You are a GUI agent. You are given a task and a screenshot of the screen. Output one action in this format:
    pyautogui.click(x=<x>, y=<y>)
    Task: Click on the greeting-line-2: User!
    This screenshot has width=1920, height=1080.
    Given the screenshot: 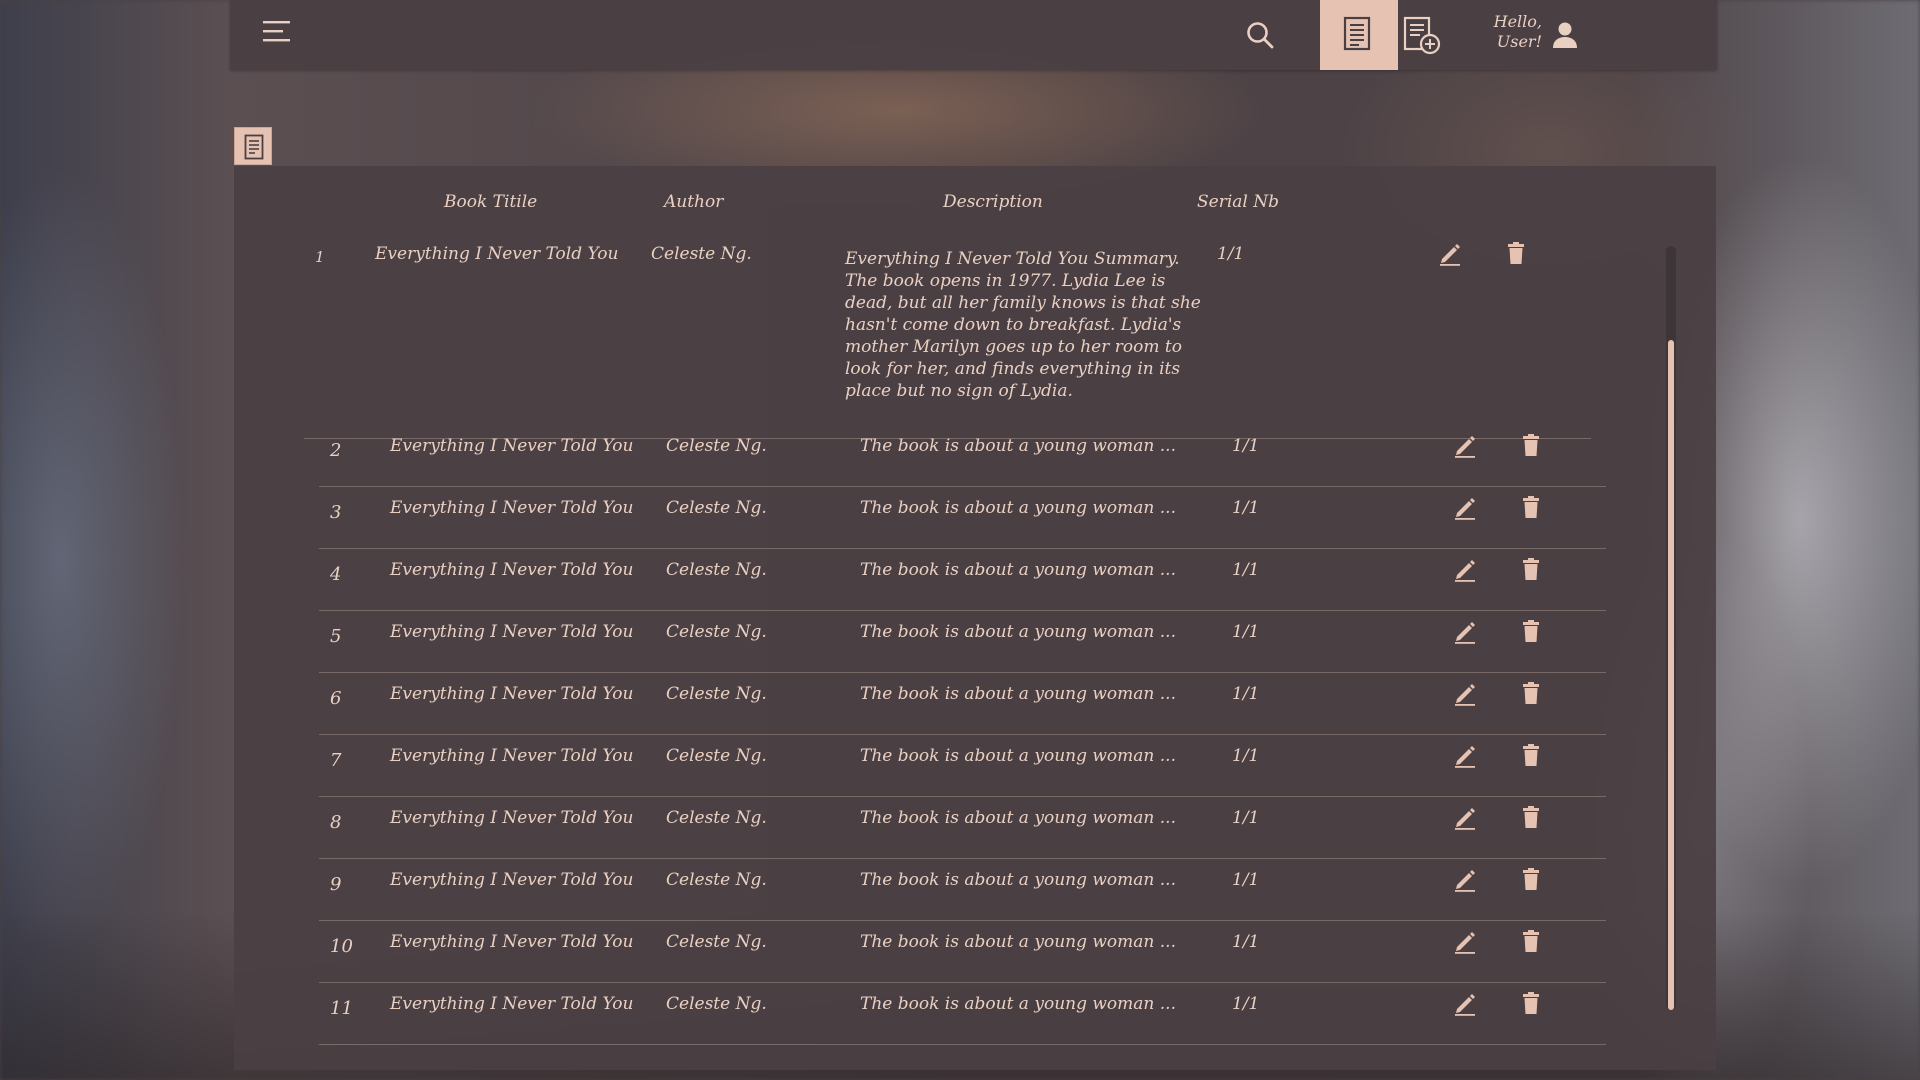 What is the action you would take?
    pyautogui.click(x=1519, y=41)
    